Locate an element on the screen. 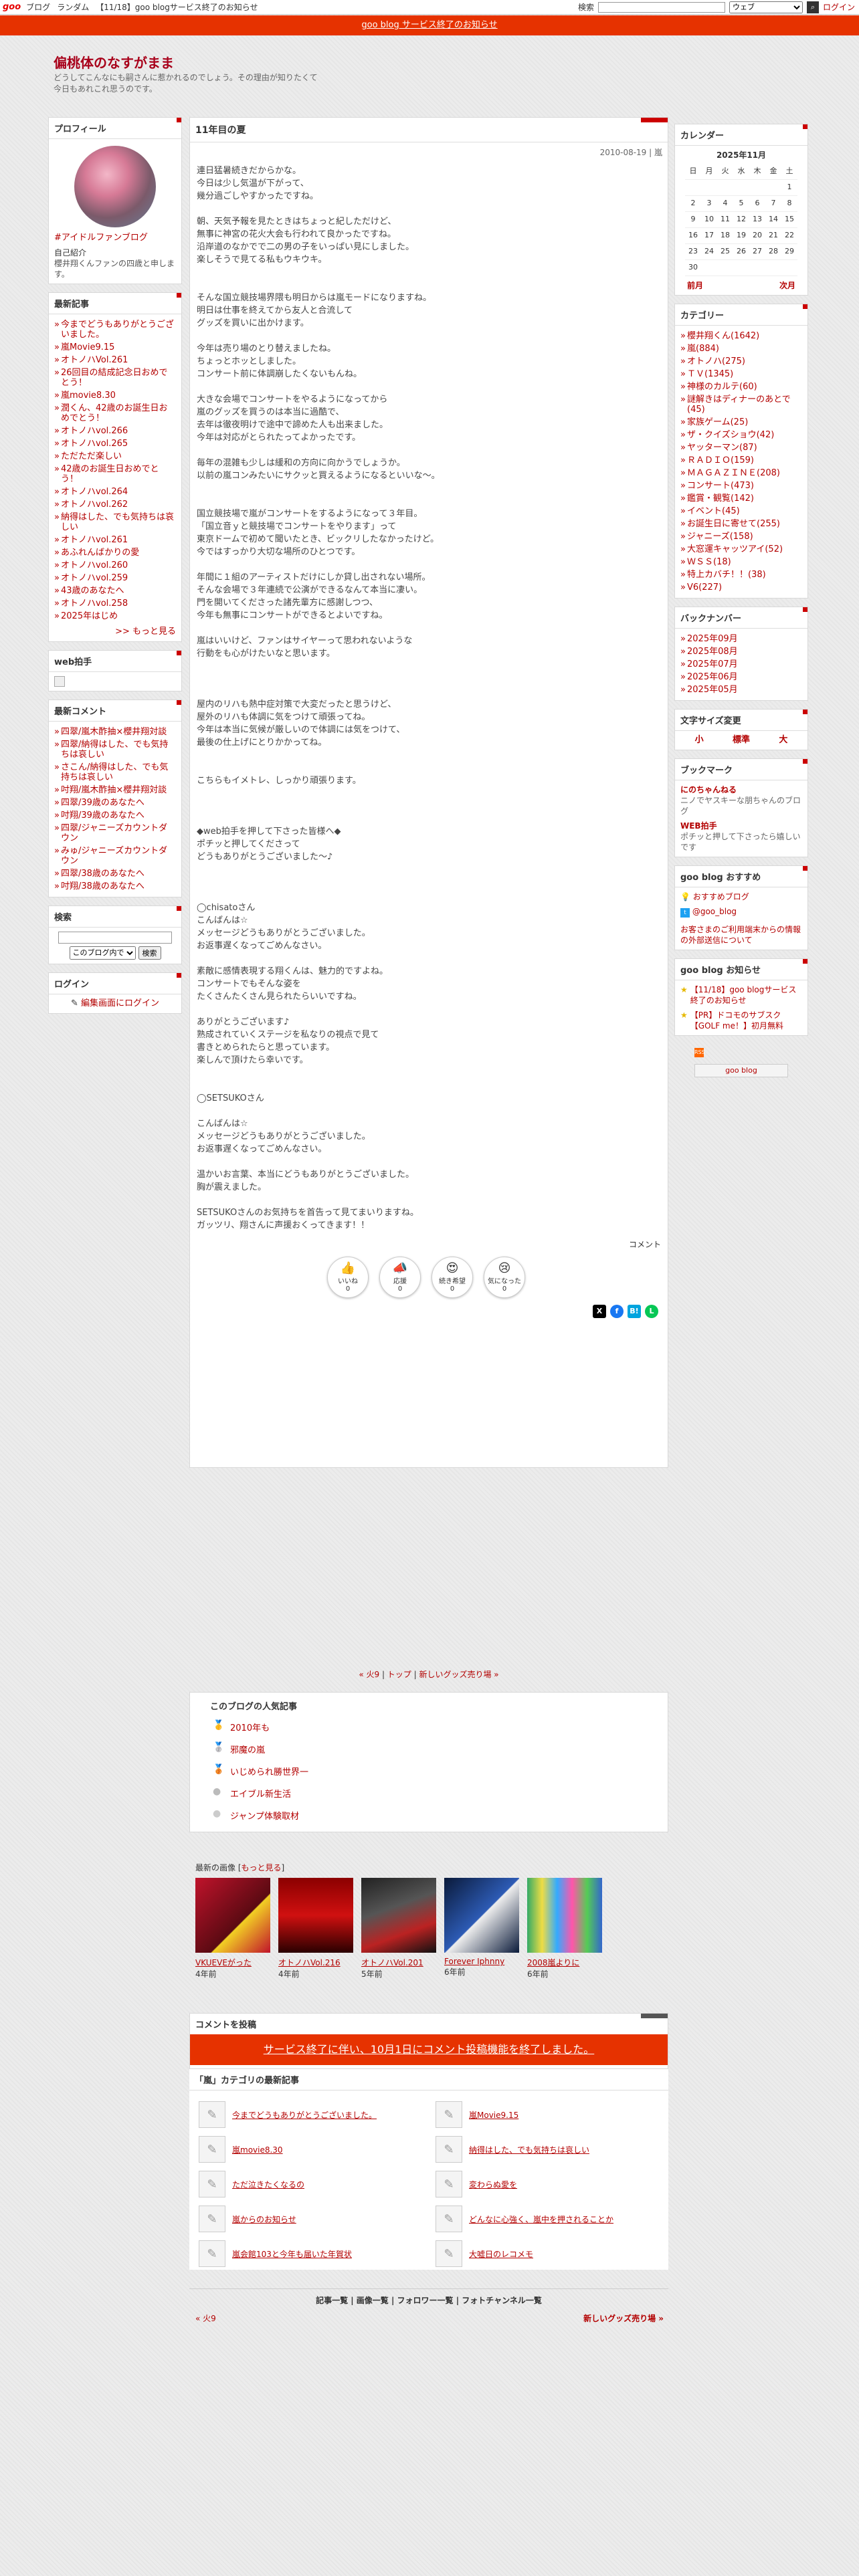 This screenshot has height=2576, width=859. entry-title: 11年目の夏 is located at coordinates (429, 130).